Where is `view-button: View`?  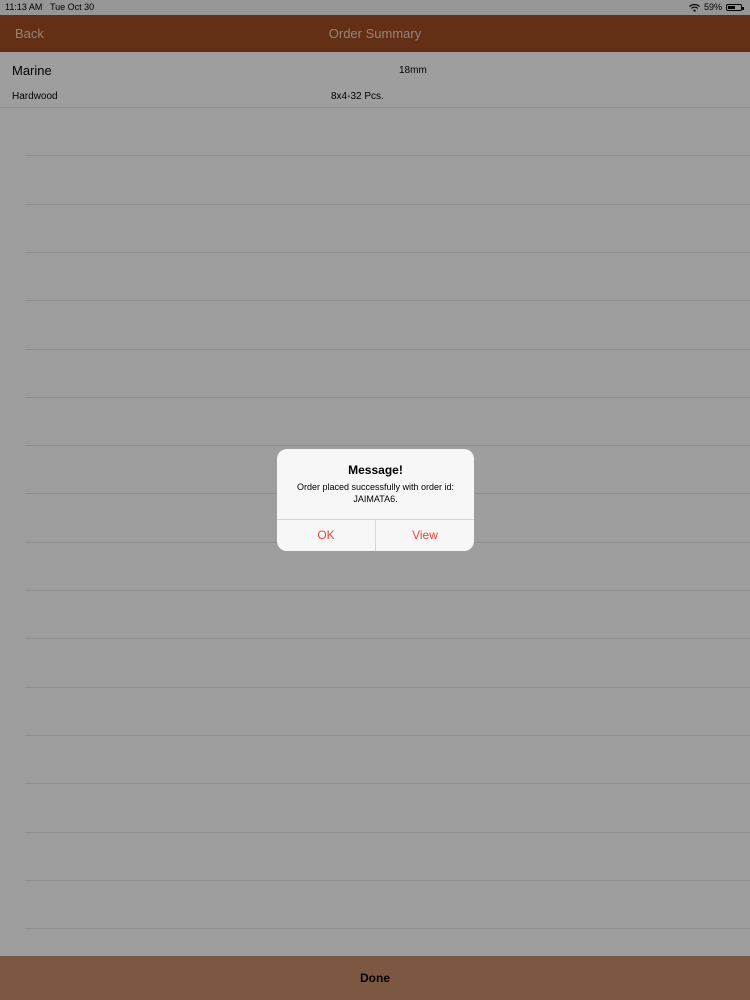
view-button: View is located at coordinates (424, 535).